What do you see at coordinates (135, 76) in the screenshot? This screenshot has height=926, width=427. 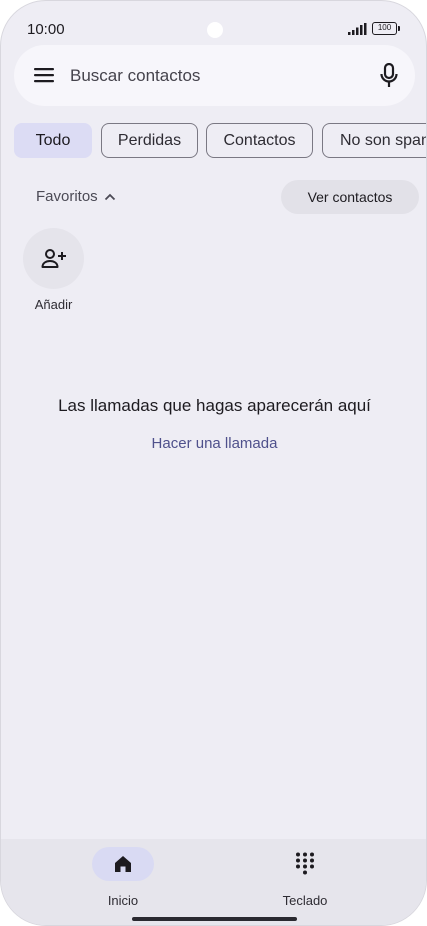 I see `search-input: Buscar contactos` at bounding box center [135, 76].